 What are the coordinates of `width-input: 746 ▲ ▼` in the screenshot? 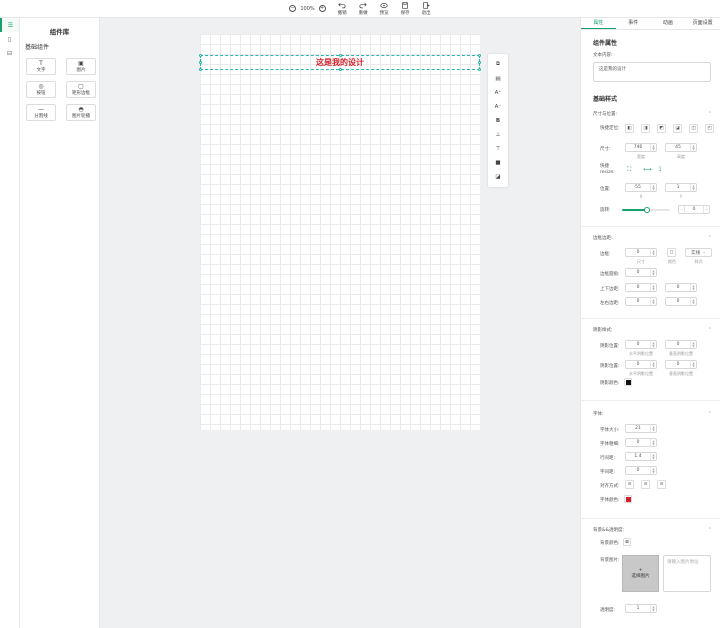 It's located at (641, 147).